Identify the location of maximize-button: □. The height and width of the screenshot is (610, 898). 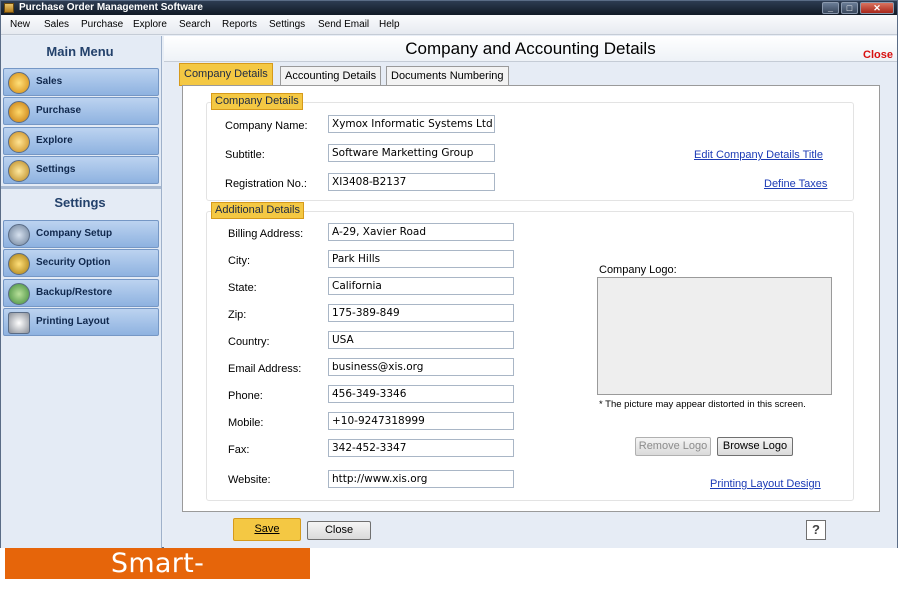
(849, 8).